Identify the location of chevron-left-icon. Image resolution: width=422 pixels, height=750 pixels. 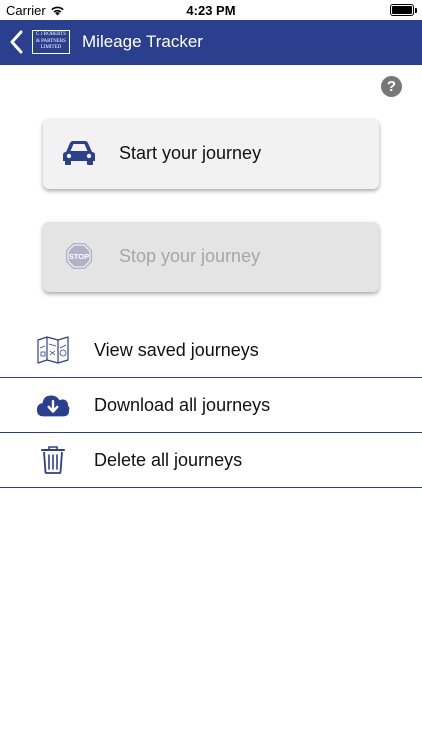
(16, 42).